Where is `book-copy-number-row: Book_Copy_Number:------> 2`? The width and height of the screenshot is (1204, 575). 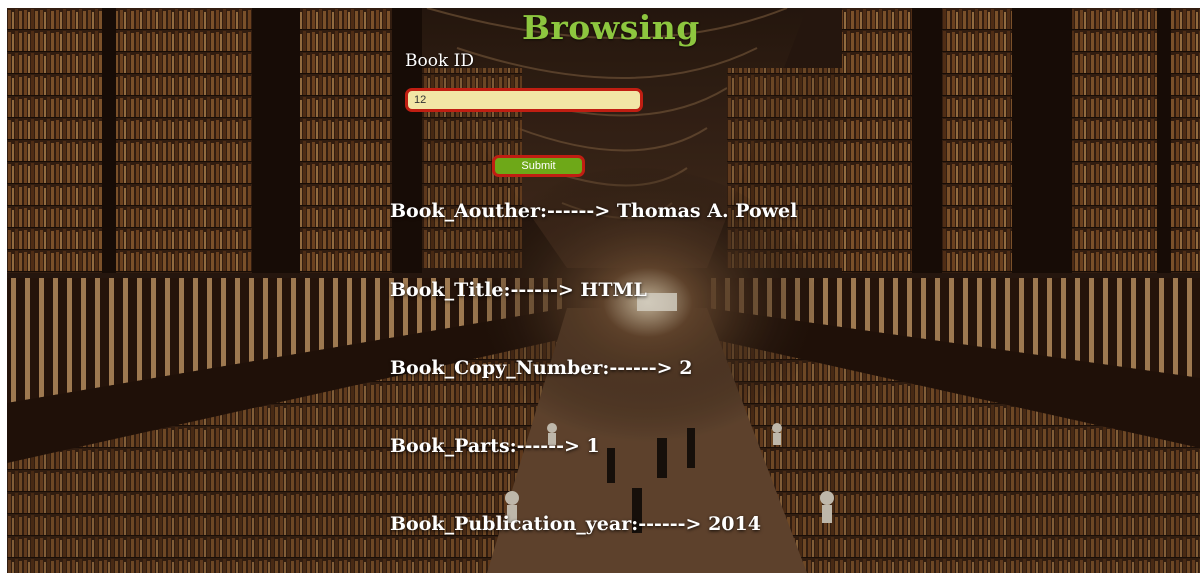
book-copy-number-row: Book_Copy_Number:------> 2 is located at coordinates (541, 368).